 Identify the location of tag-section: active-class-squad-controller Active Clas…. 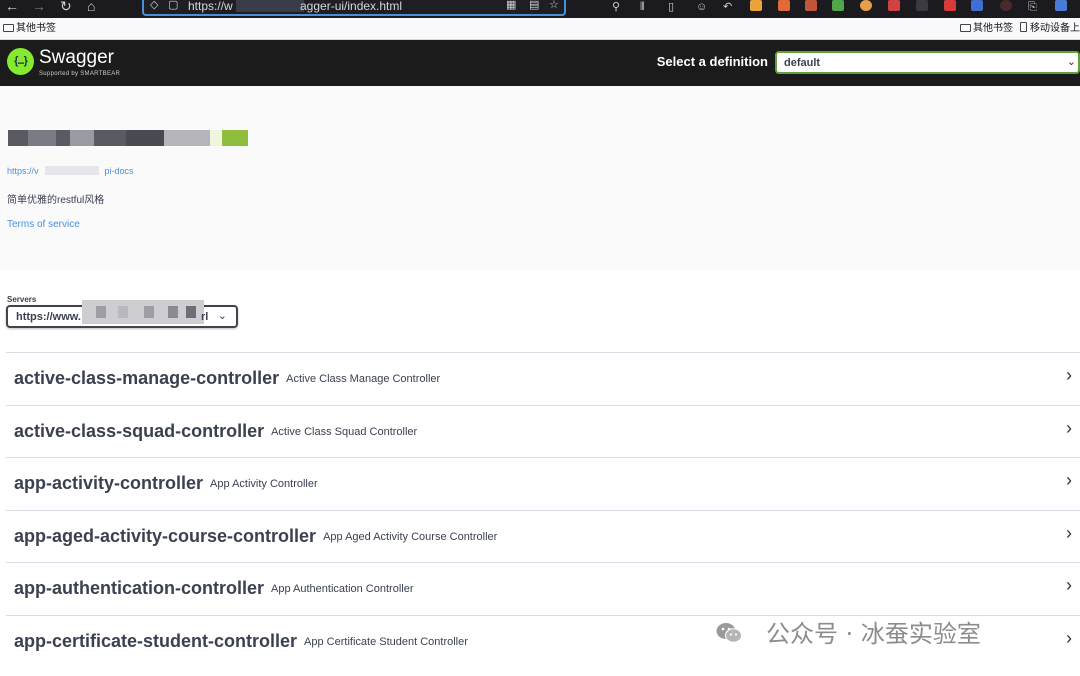
(543, 431).